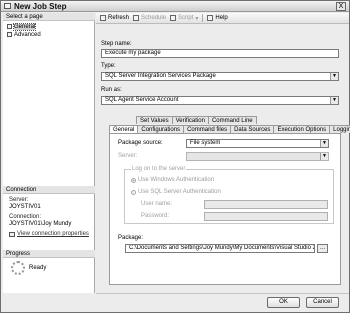 The height and width of the screenshot is (313, 350). I want to click on tab-set-values: Set Values, so click(154, 120).